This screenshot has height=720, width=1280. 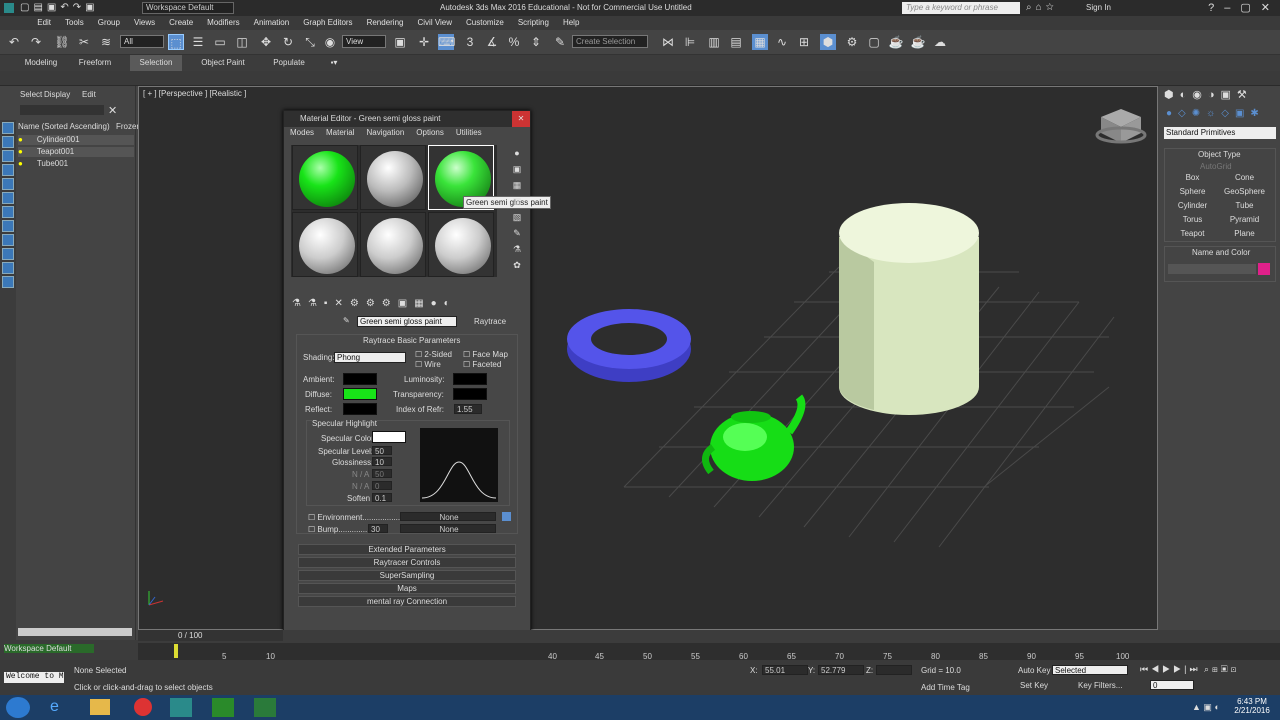 I want to click on autogrid-checkbox: AutoGrid, so click(x=1216, y=166).